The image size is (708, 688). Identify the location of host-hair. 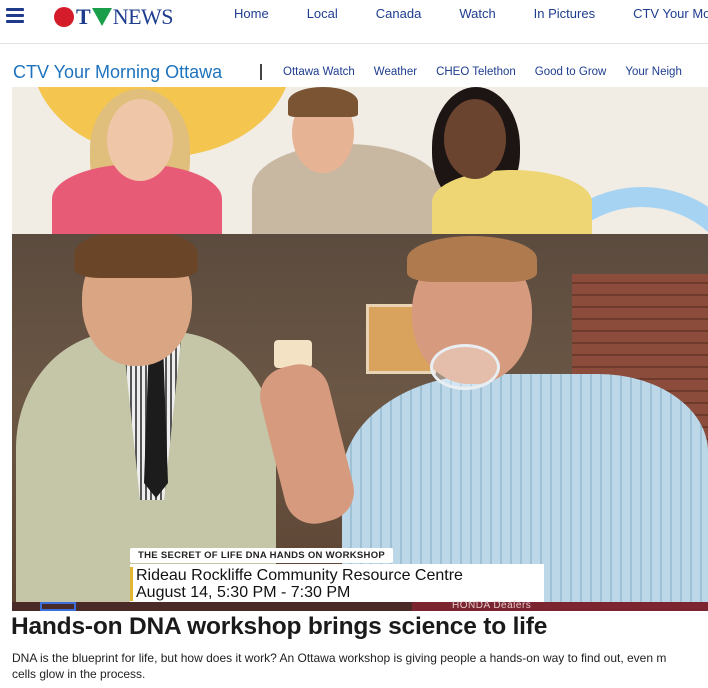
(136, 256).